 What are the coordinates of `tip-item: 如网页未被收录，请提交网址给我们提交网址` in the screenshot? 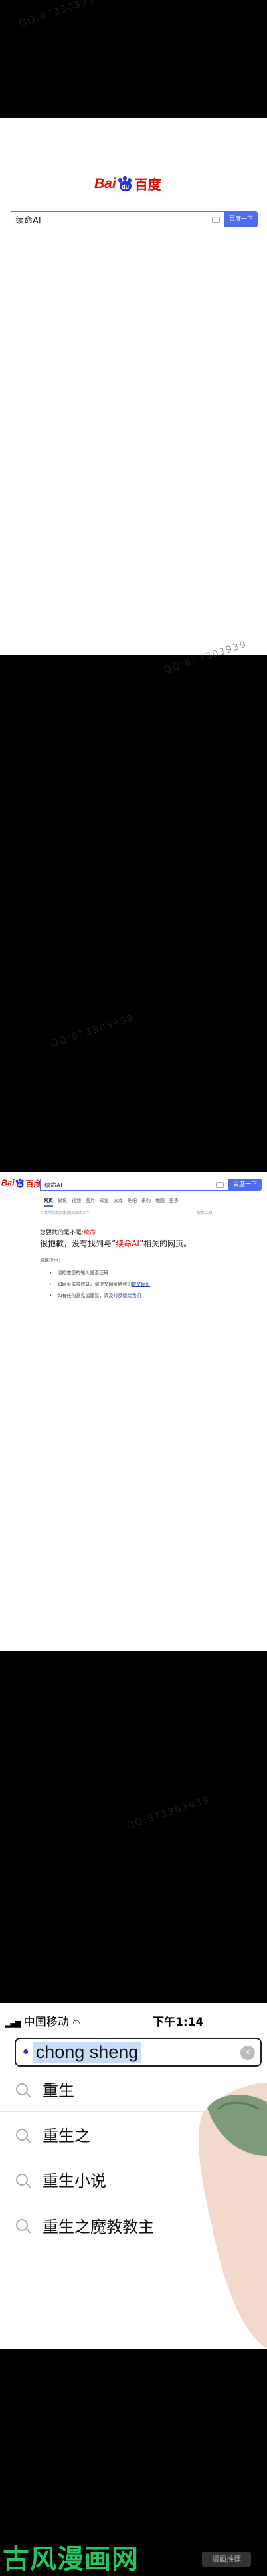 It's located at (99, 1284).